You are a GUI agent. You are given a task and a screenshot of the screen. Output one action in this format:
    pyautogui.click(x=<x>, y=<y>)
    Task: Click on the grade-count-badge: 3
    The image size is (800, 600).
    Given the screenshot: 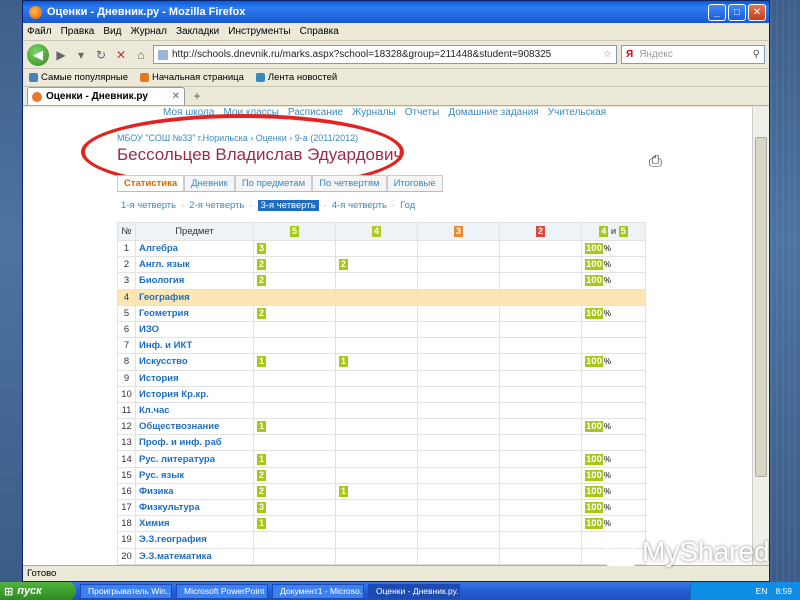 What is the action you would take?
    pyautogui.click(x=262, y=508)
    